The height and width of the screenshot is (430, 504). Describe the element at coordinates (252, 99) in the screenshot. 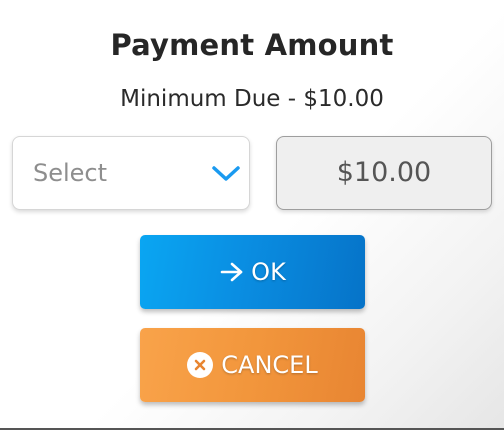

I see `minimum-due-text: Minimum Due - $10.00` at that location.